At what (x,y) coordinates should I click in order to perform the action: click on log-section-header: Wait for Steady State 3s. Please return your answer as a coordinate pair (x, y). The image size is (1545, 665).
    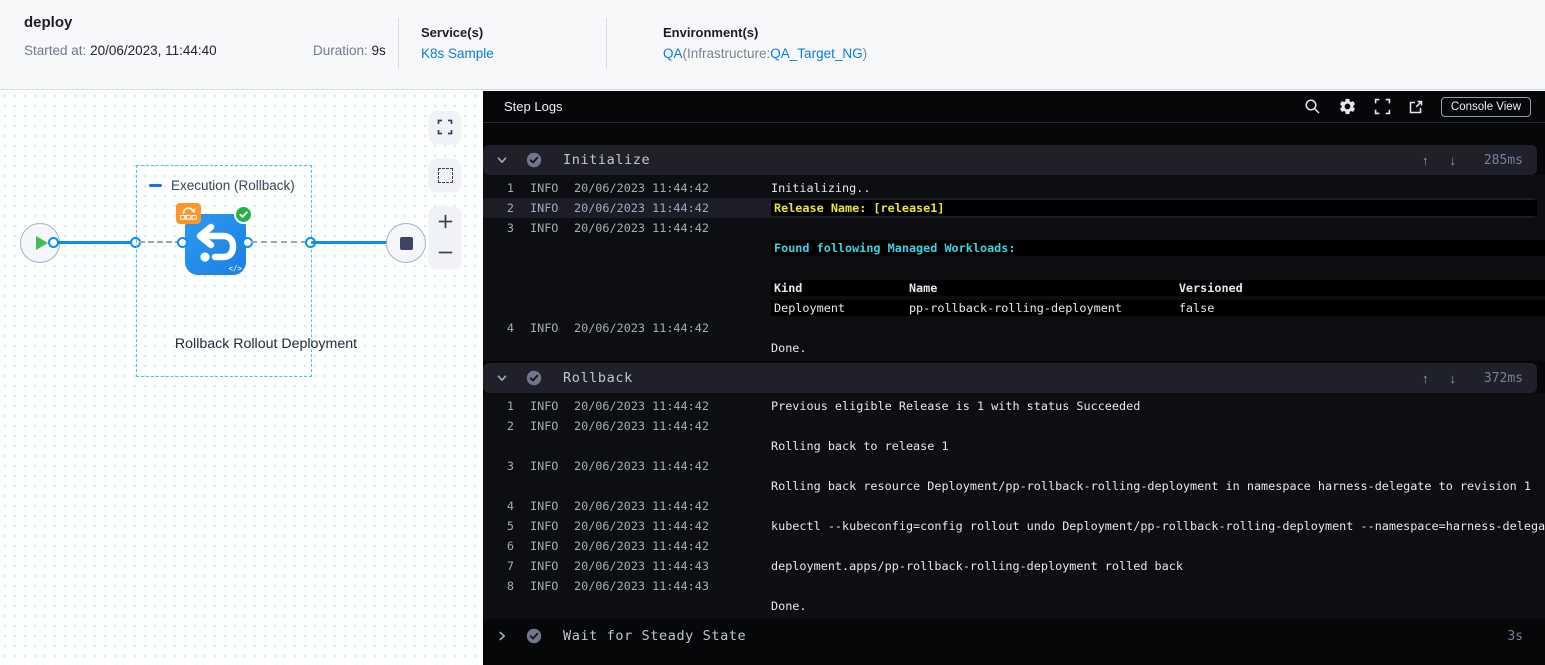
    Looking at the image, I should click on (1010, 636).